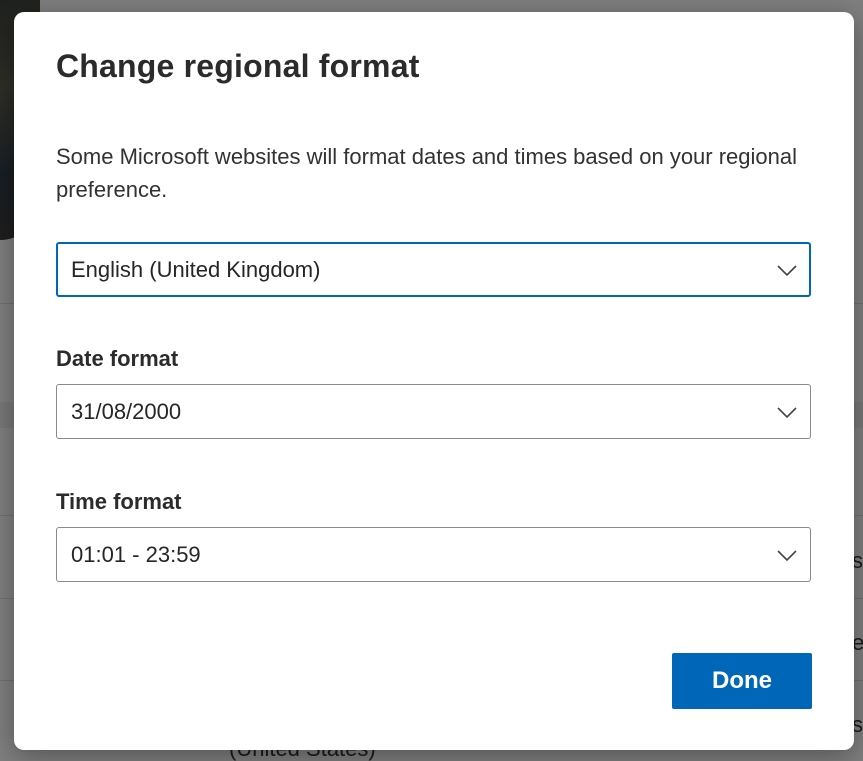  What do you see at coordinates (433, 554) in the screenshot?
I see `time-format-select: 01:01 - 23:59` at bounding box center [433, 554].